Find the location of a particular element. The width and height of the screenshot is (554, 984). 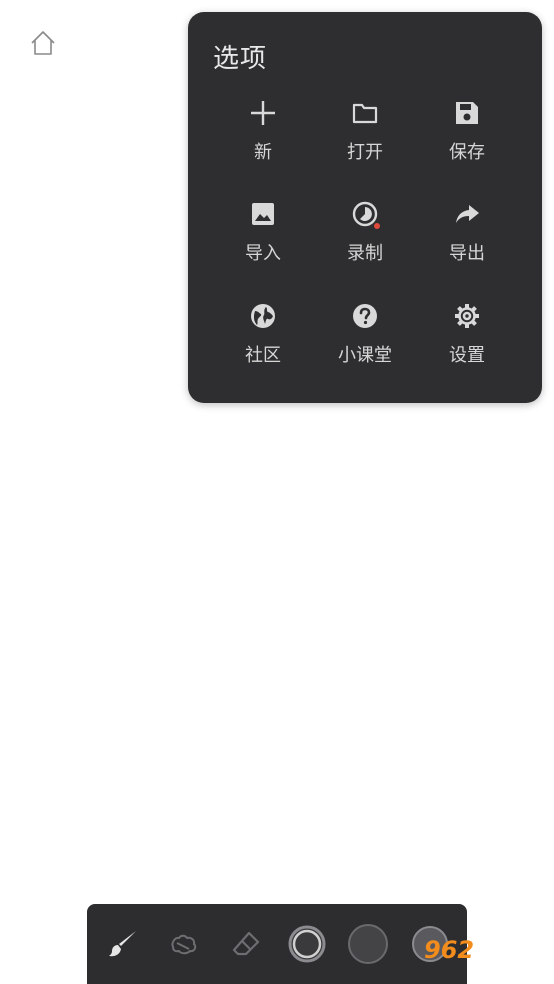

menu-item-record: 录制 is located at coordinates (365, 237).